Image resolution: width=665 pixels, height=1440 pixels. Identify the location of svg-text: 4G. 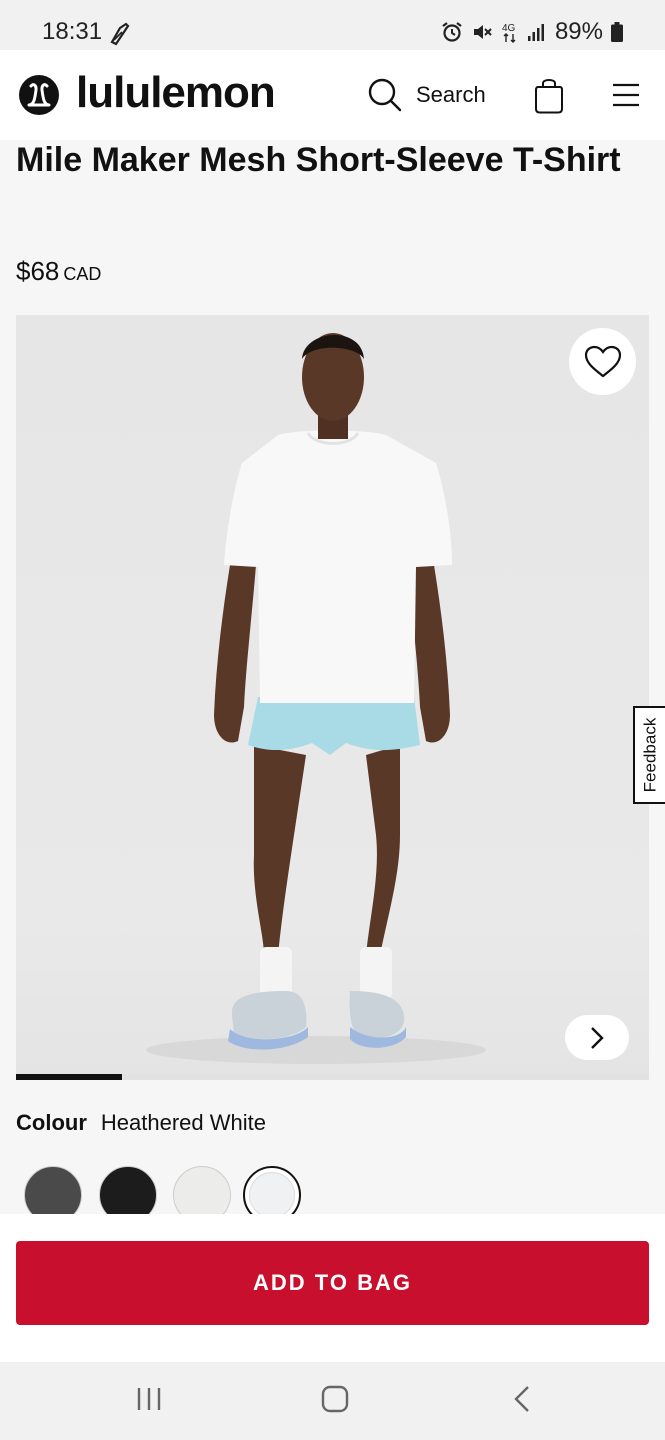
(509, 28).